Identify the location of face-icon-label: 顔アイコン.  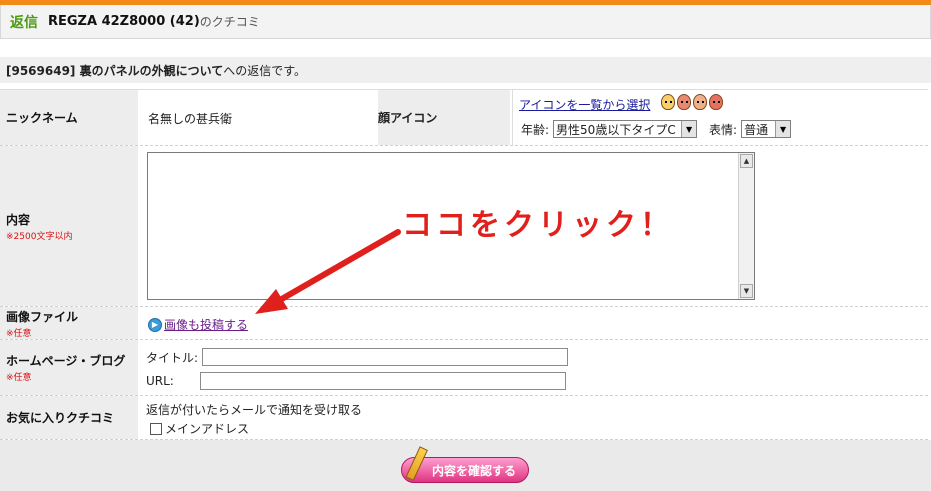
(408, 118).